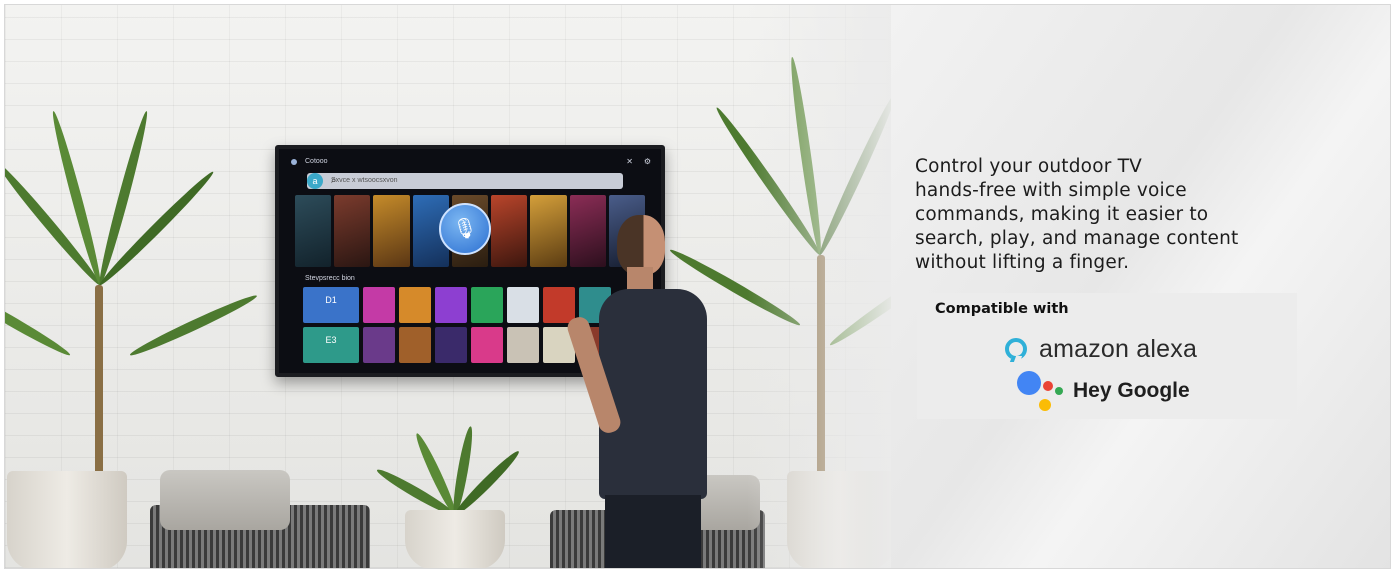  What do you see at coordinates (1040, 391) in the screenshot?
I see `google-assistant-icon` at bounding box center [1040, 391].